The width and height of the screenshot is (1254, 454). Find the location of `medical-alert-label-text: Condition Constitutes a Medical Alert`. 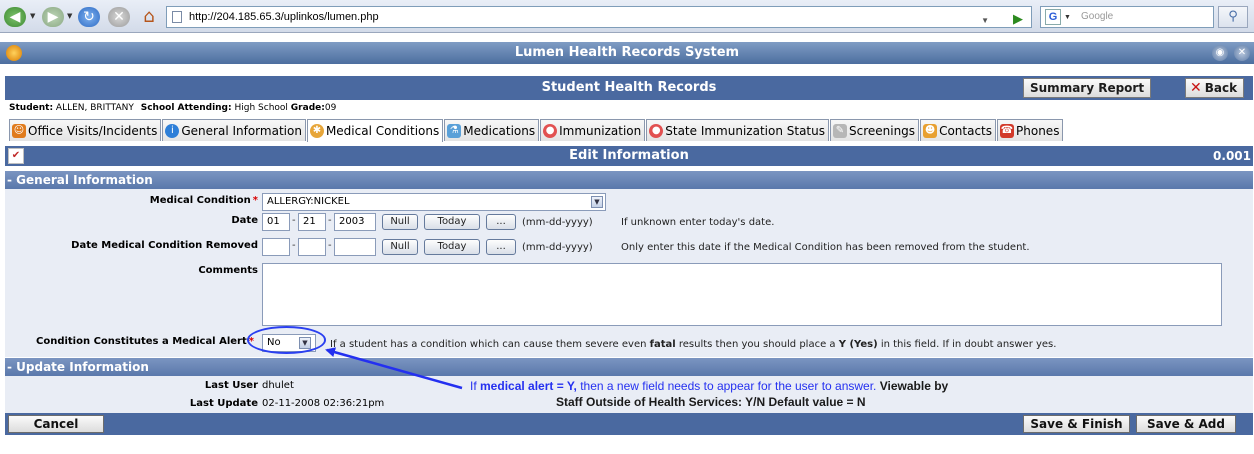

medical-alert-label-text: Condition Constitutes a Medical Alert is located at coordinates (141, 341).